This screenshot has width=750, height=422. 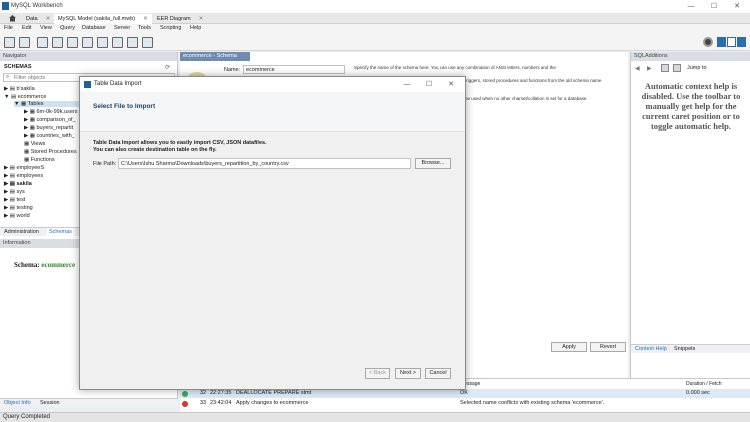 I want to click on tree-item-sys: ▶ ▤ sys, so click(x=14, y=192).